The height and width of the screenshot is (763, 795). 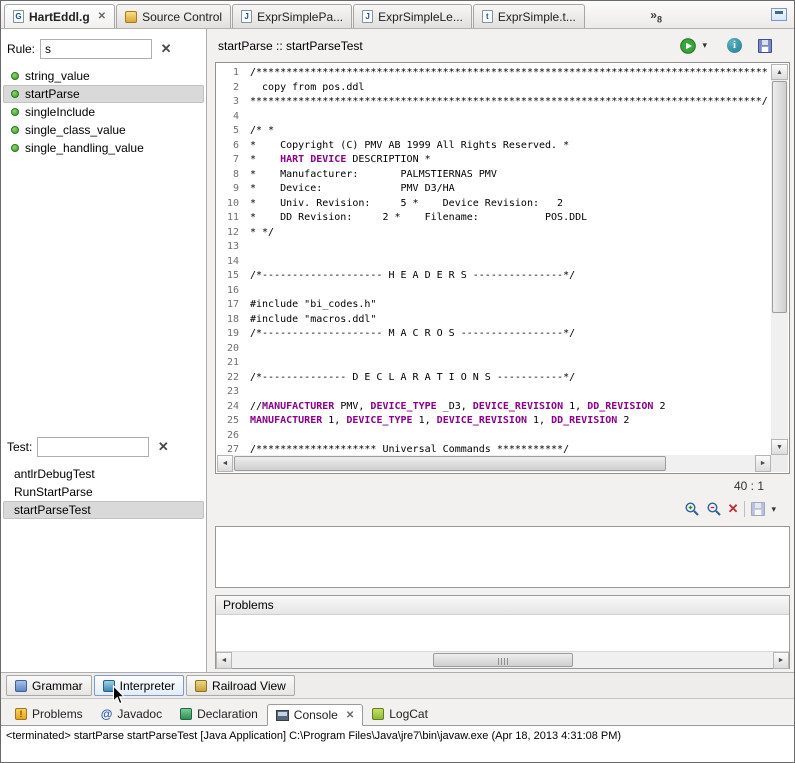 What do you see at coordinates (501, 45) in the screenshot?
I see `interpreter-header: startParse :: startParseTest ▾ i` at bounding box center [501, 45].